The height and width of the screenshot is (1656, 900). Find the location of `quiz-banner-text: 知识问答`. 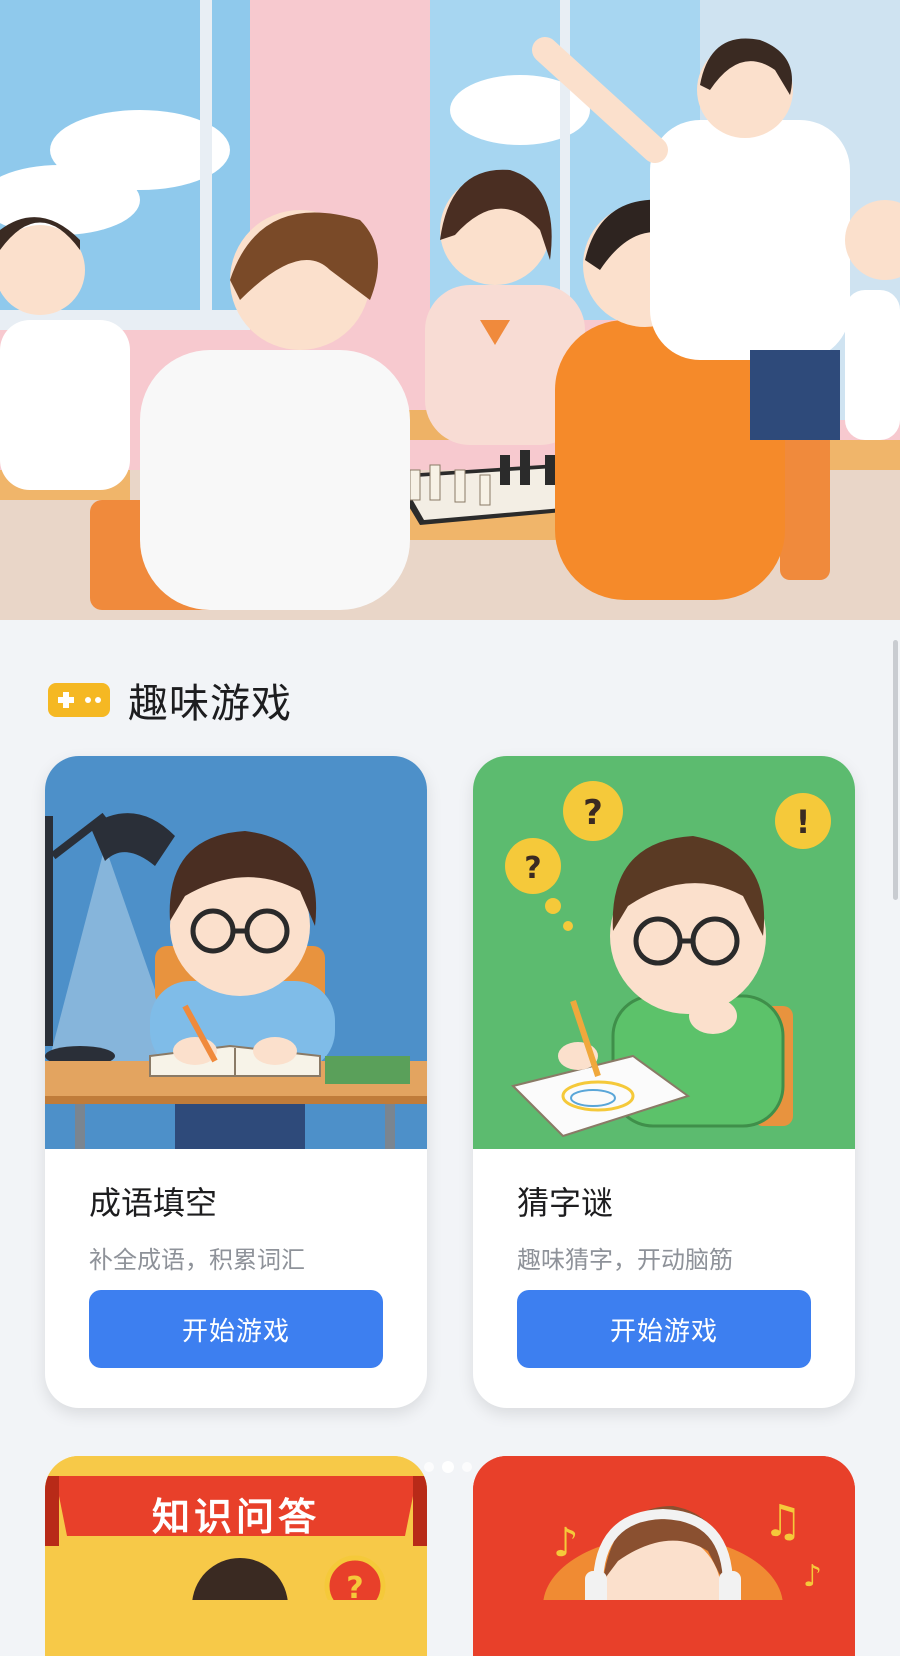

quiz-banner-text: 知识问答 is located at coordinates (235, 1517).